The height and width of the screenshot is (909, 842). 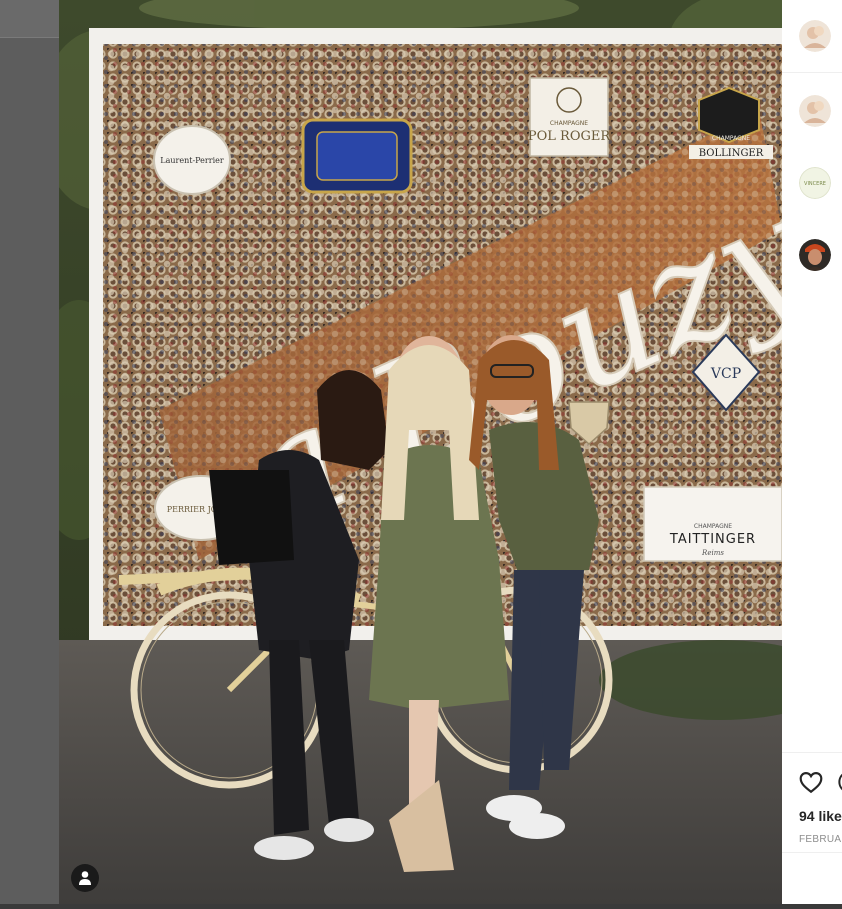 What do you see at coordinates (421, 906) in the screenshot?
I see `feed-bottom-edge` at bounding box center [421, 906].